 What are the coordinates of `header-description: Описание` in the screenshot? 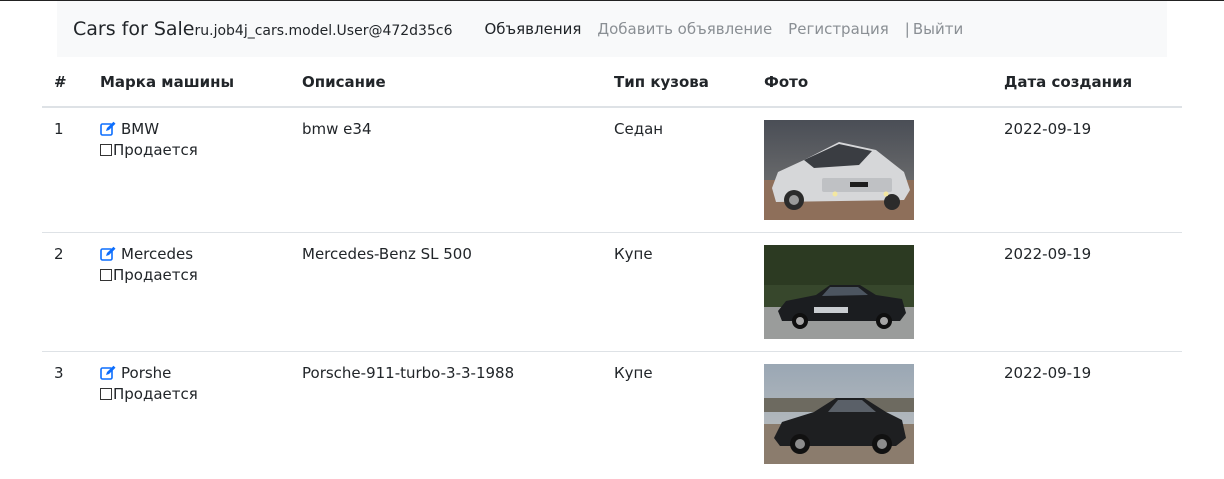 It's located at (446, 83).